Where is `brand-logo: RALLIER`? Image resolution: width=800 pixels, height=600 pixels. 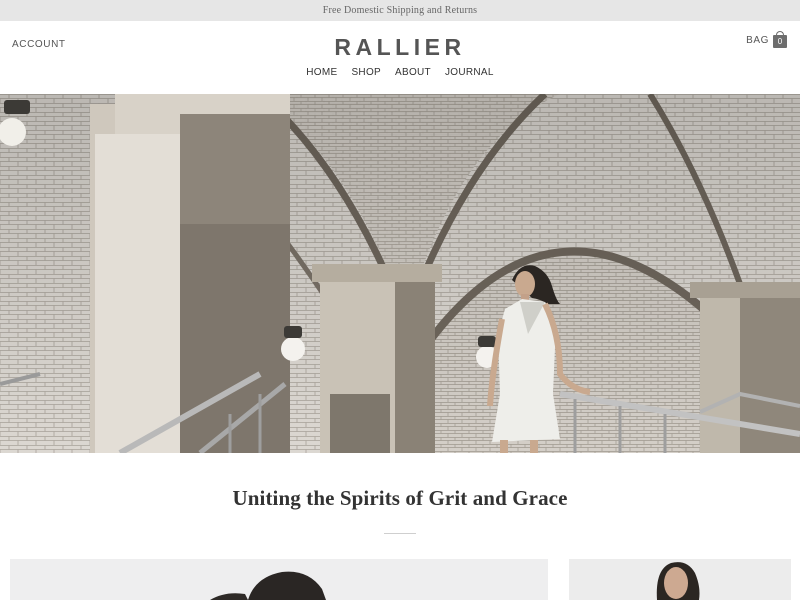 brand-logo: RALLIER is located at coordinates (400, 47).